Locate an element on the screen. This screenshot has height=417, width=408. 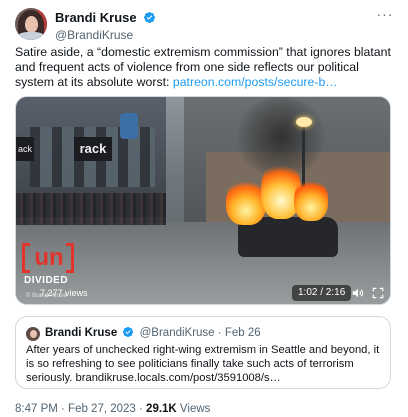
author-handle: @BrandiKruse is located at coordinates (105, 35).